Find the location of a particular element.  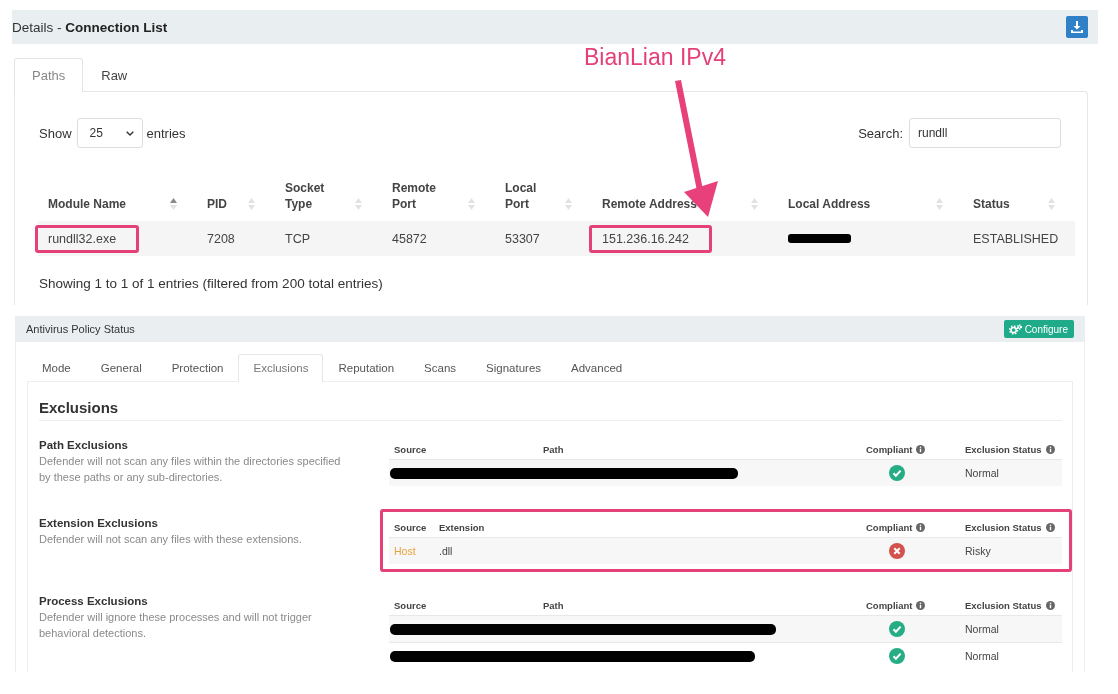

gears-icon is located at coordinates (1015, 329).